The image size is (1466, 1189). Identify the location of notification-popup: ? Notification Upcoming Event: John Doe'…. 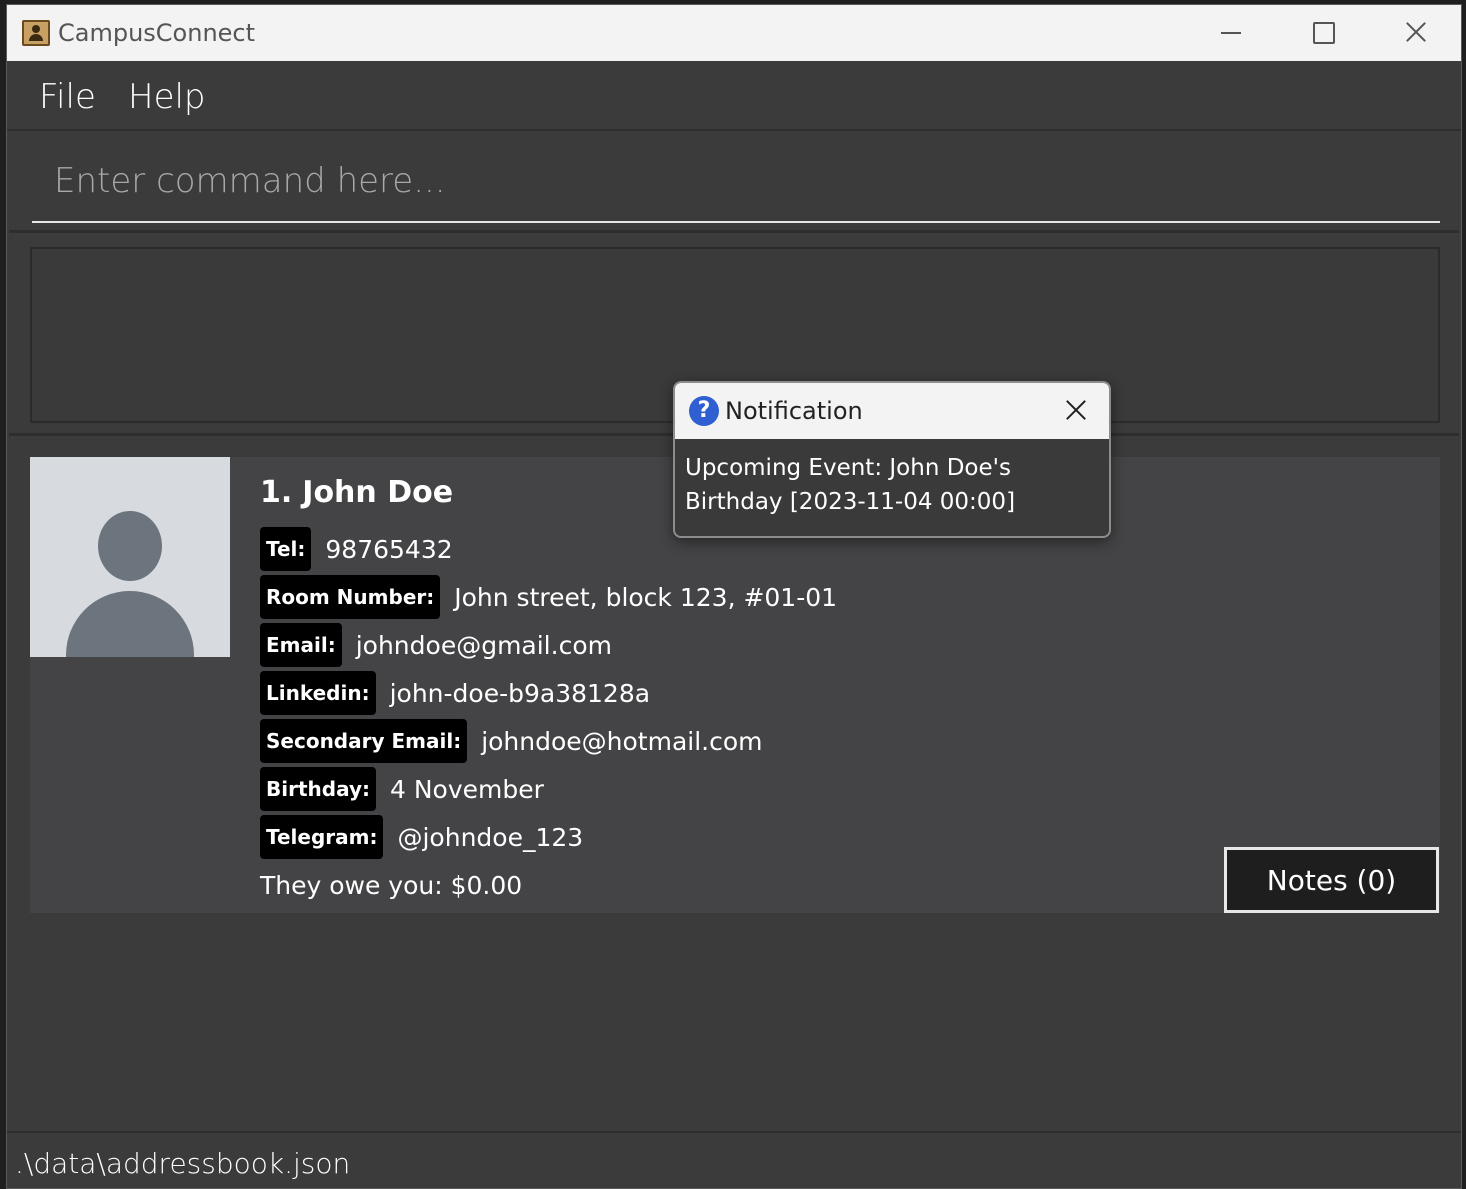
(892, 459).